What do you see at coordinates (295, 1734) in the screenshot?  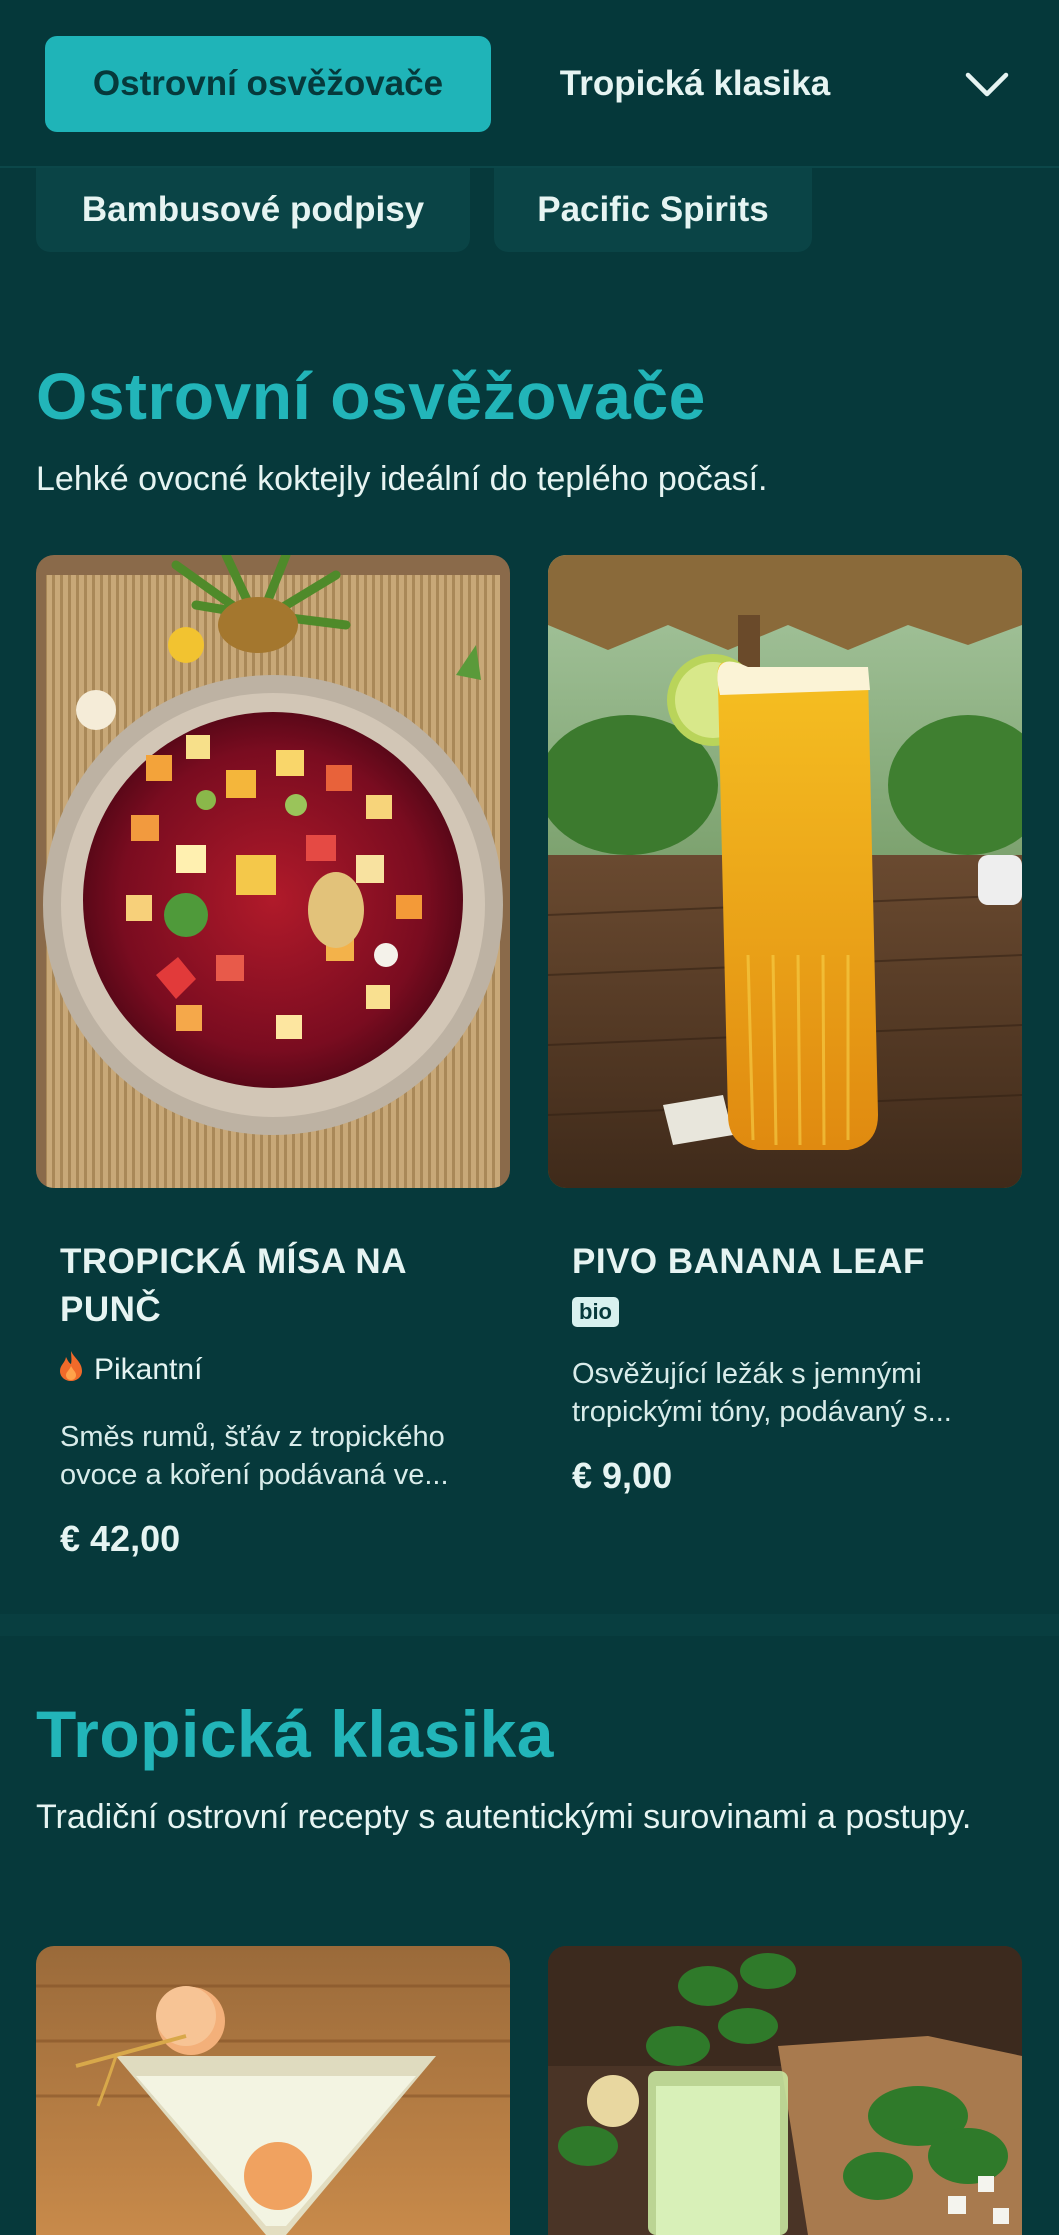 I see `section-title: Tropická klasika` at bounding box center [295, 1734].